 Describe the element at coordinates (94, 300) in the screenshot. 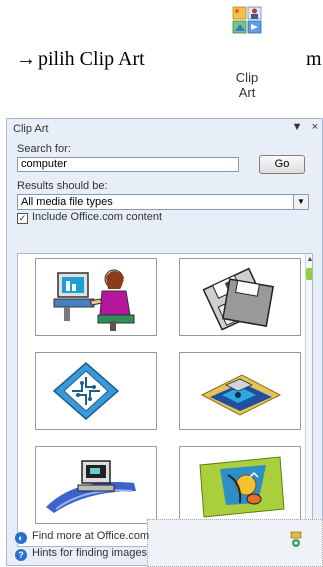

I see `person-at-computer-icon` at that location.